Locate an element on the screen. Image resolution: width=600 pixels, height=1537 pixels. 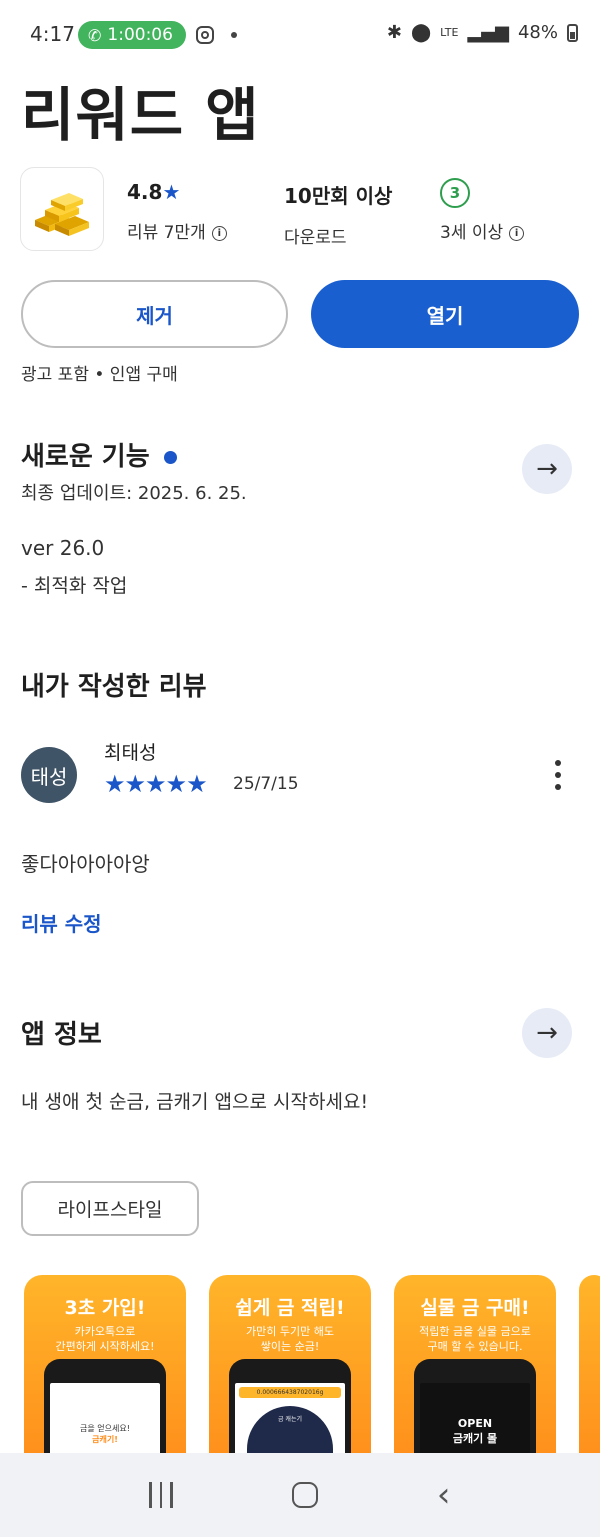
version-text: ver 26.0 is located at coordinates (63, 548).